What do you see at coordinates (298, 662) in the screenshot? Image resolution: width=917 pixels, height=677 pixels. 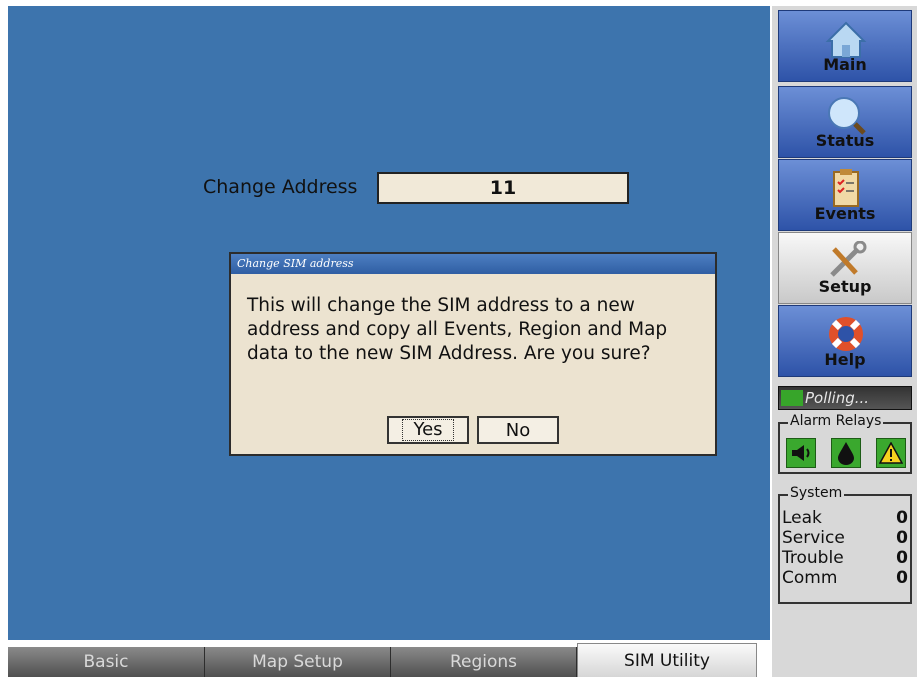 I see `tab-map-setup: Map Setup` at bounding box center [298, 662].